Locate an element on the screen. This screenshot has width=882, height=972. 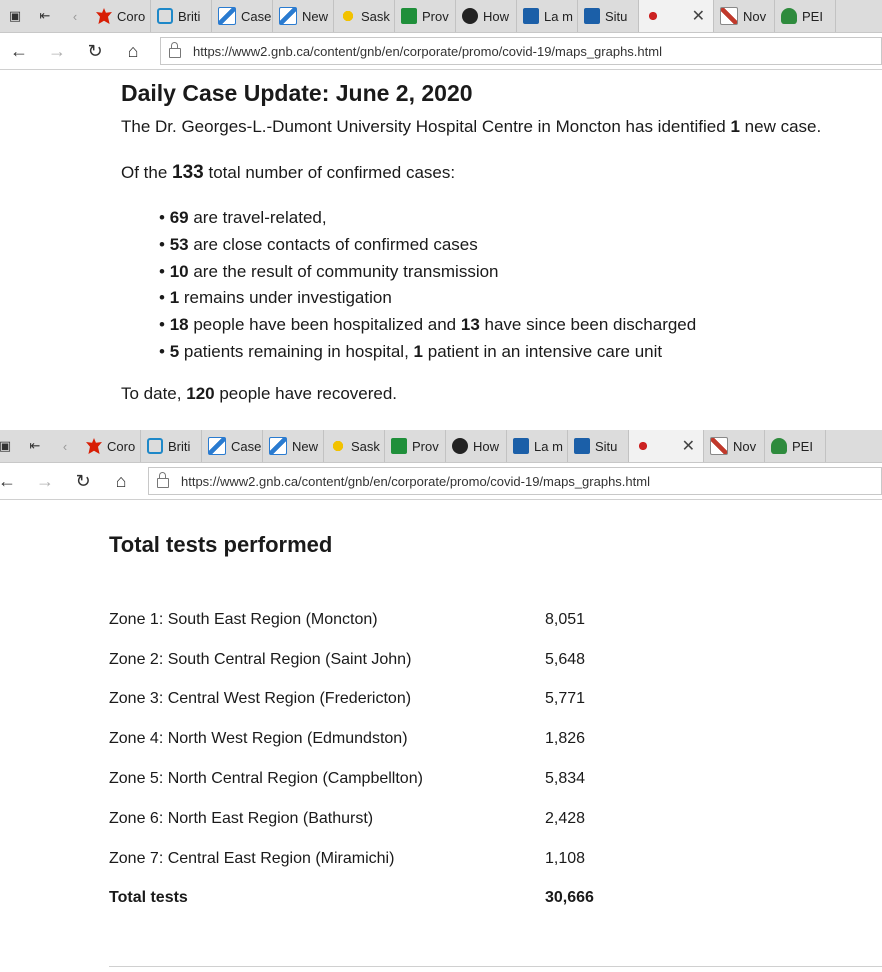
test-count: 5,771 is located at coordinates (565, 699).